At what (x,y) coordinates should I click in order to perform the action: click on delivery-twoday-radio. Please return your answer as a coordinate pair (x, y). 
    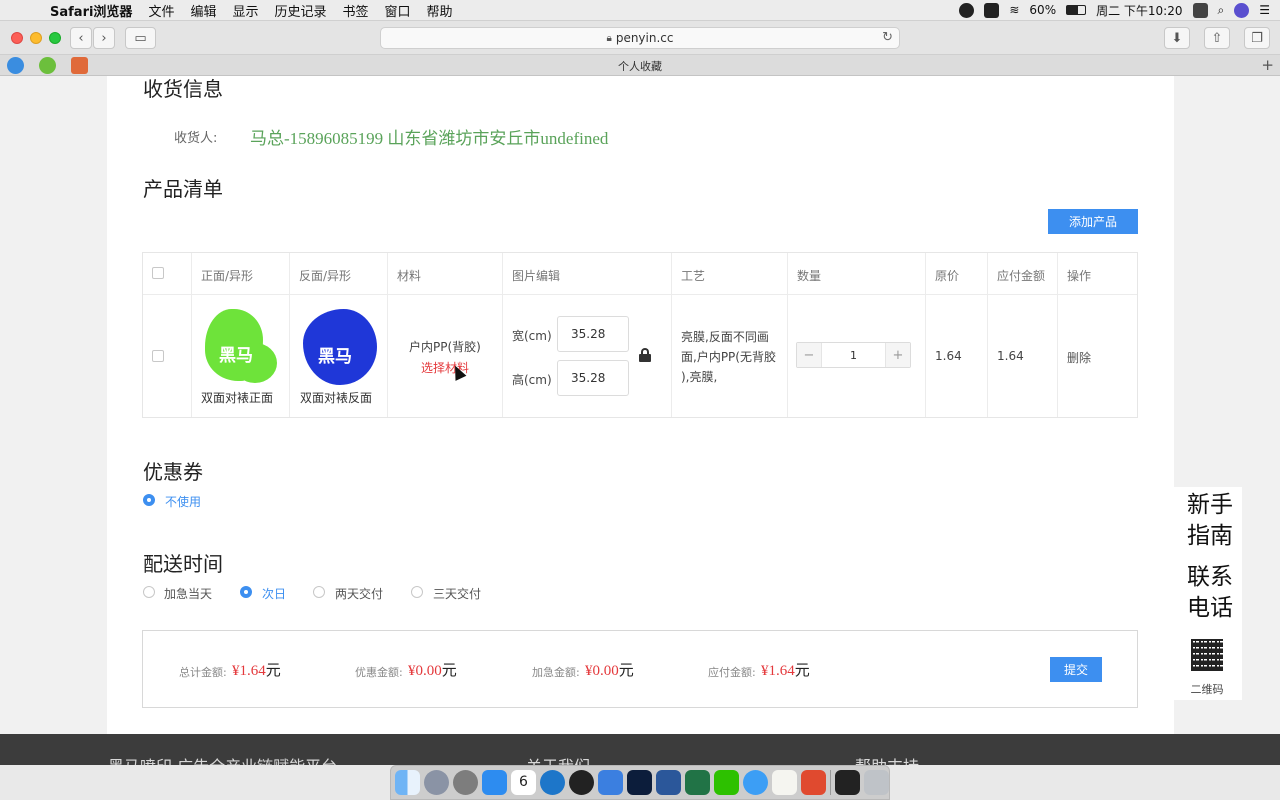
    Looking at the image, I should click on (319, 592).